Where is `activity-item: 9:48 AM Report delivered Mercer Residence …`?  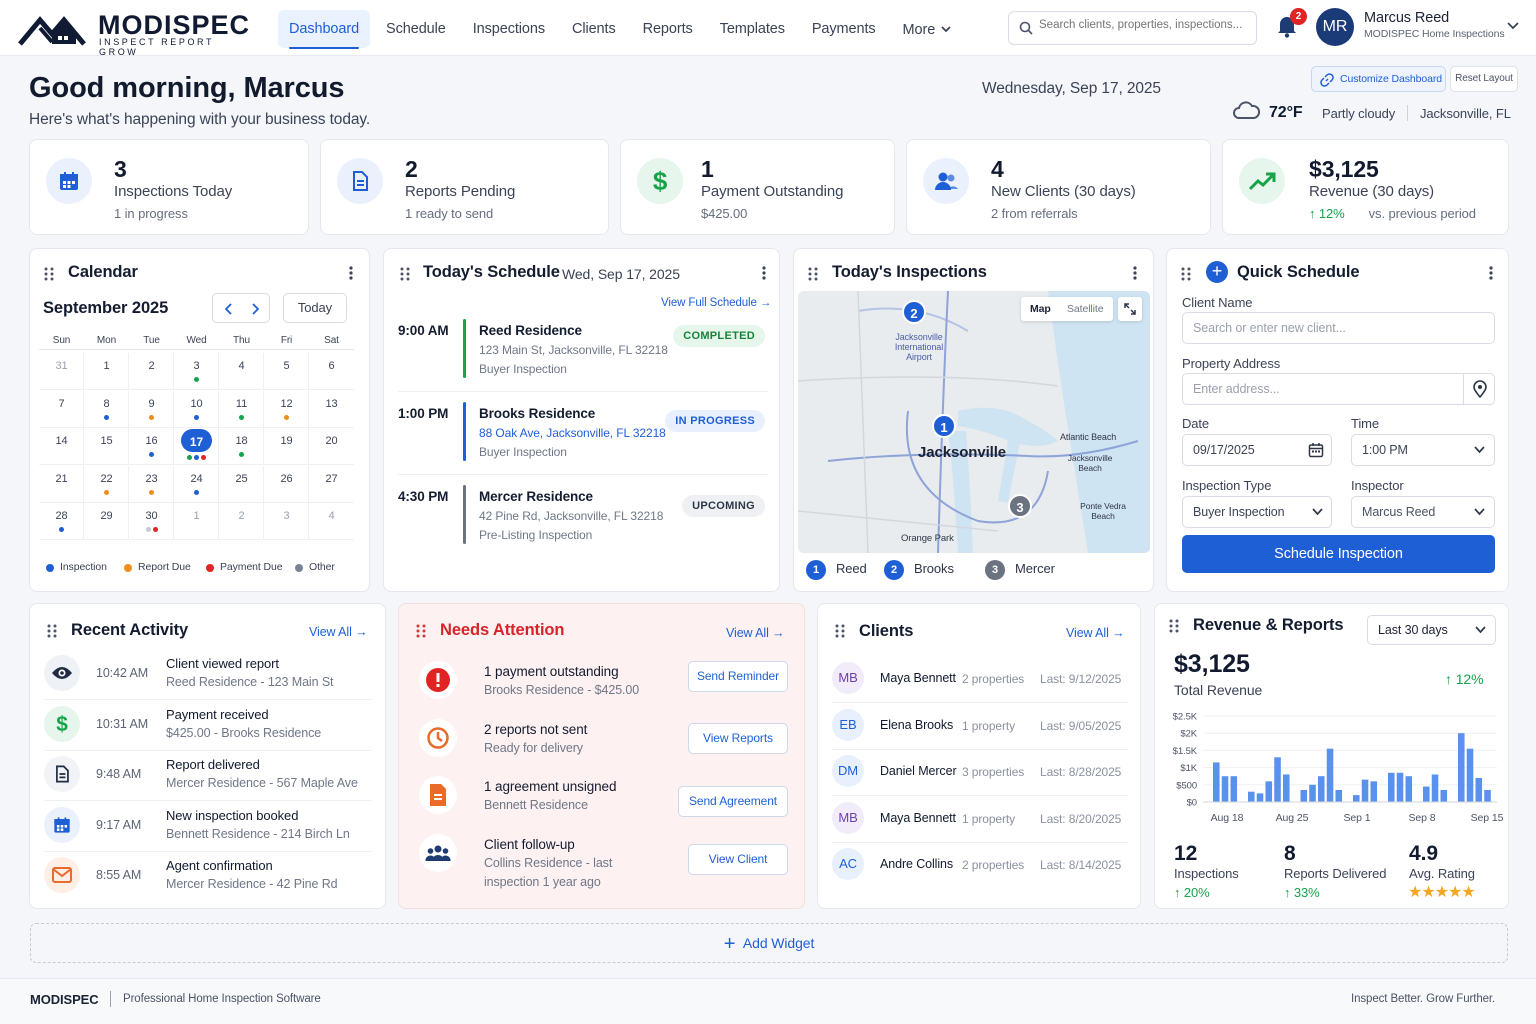
activity-item: 9:48 AM Report delivered Mercer Residence … is located at coordinates (207, 780).